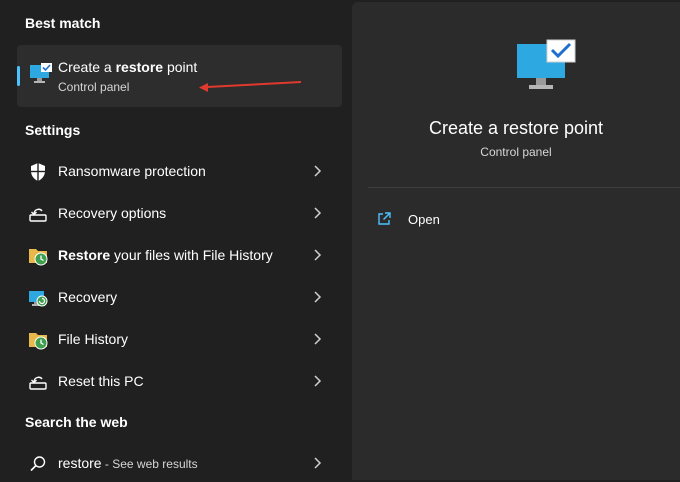  What do you see at coordinates (18, 76) in the screenshot?
I see `selection-indicator` at bounding box center [18, 76].